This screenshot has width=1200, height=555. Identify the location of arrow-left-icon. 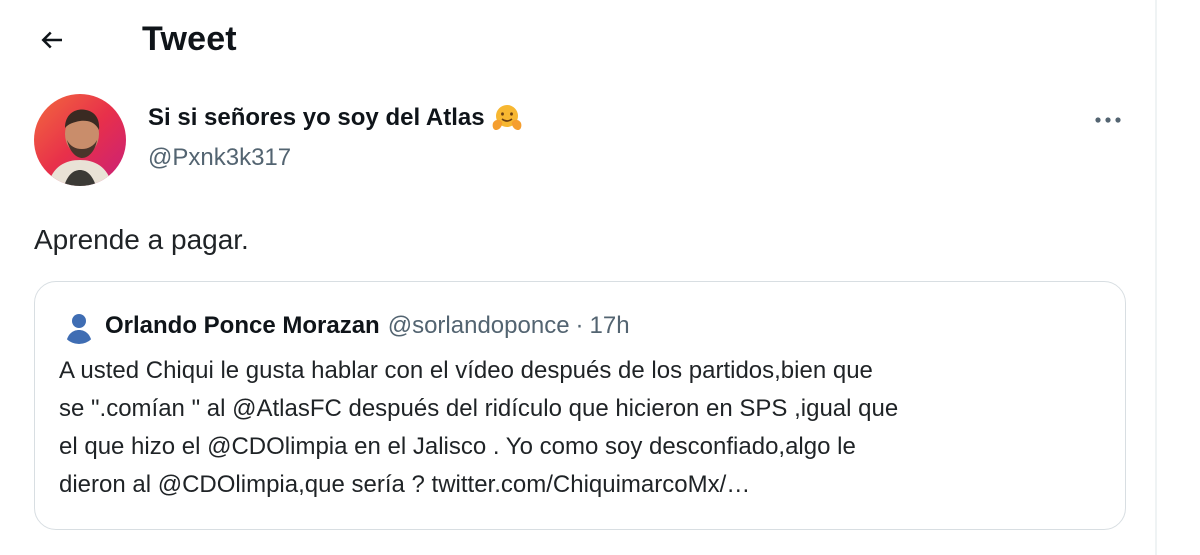
(51, 40).